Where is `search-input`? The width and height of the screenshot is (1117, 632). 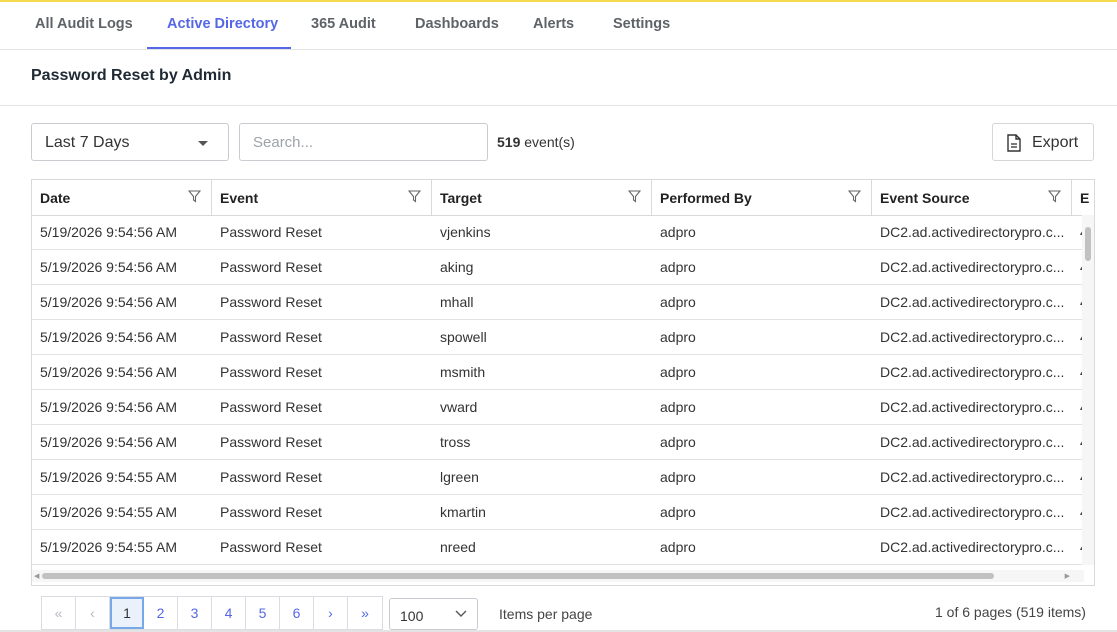 search-input is located at coordinates (363, 142).